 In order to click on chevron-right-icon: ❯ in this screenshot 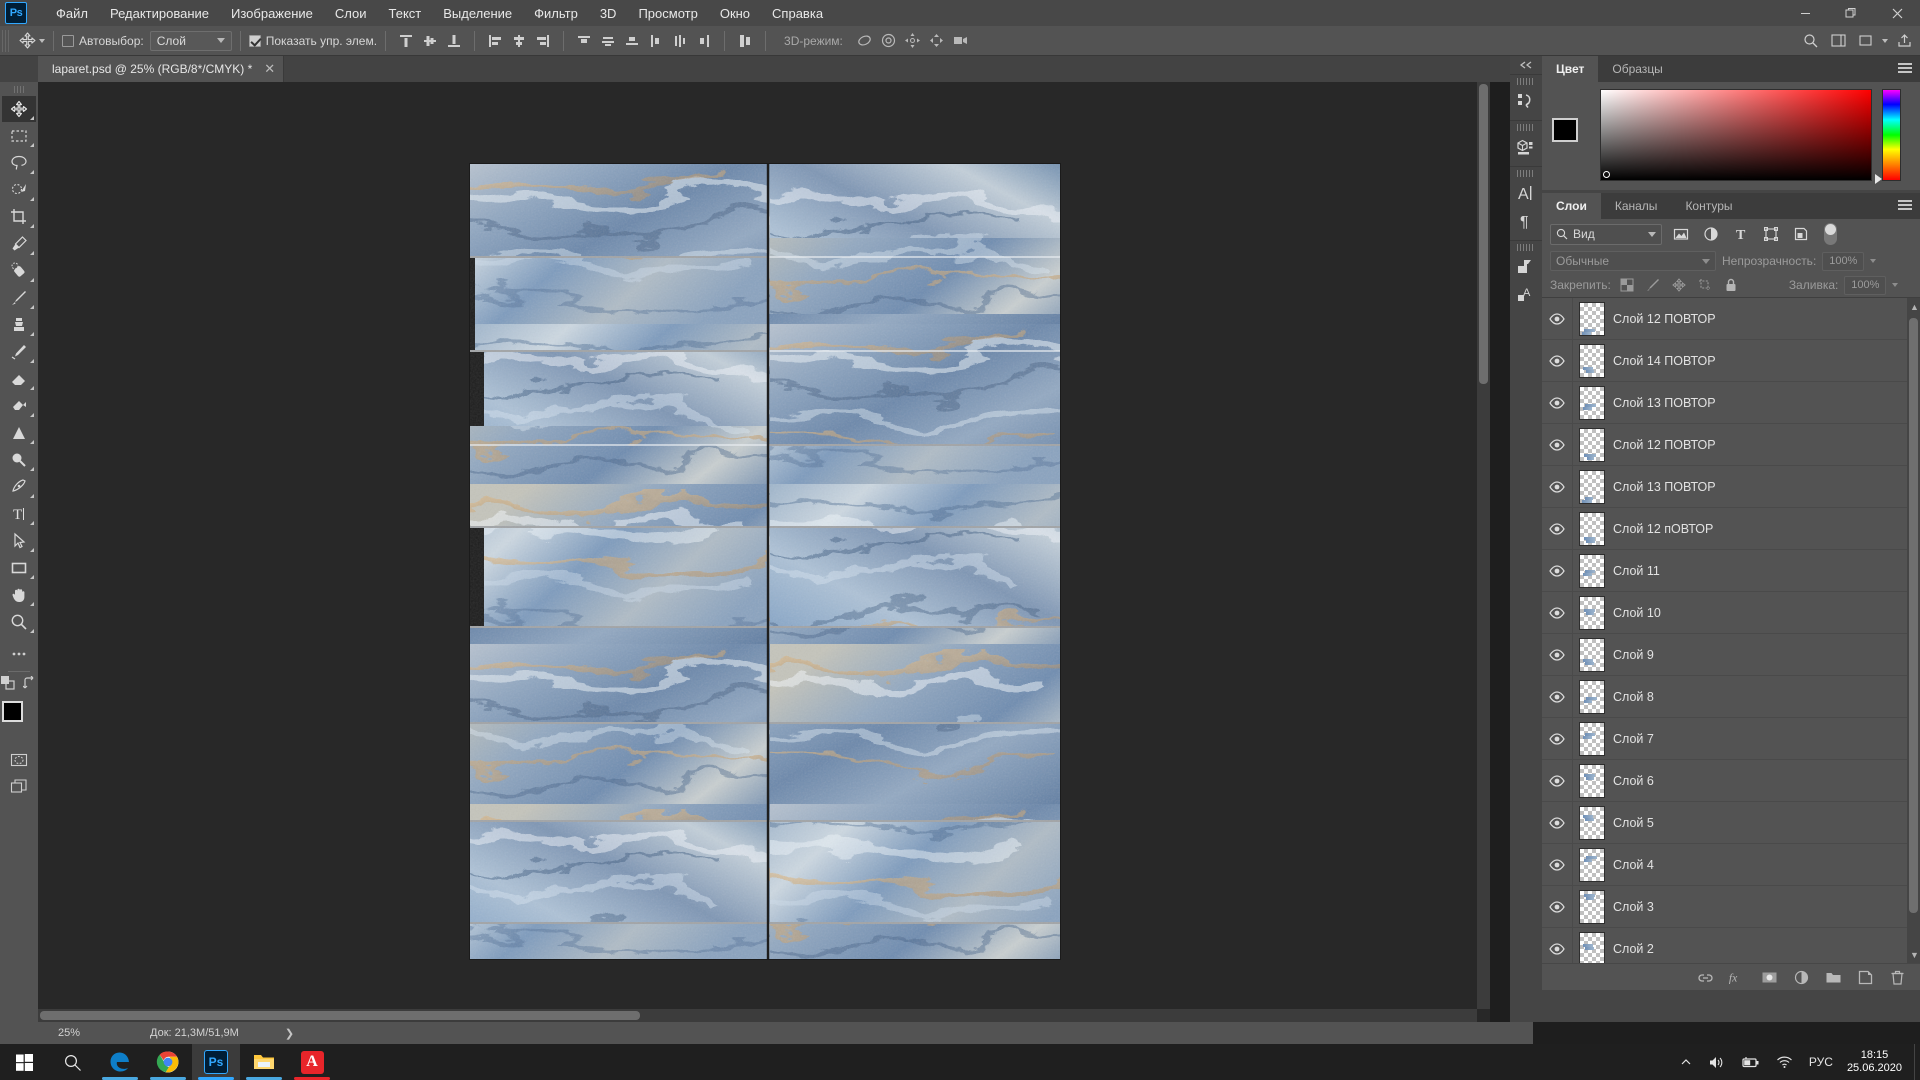, I will do `click(289, 1033)`.